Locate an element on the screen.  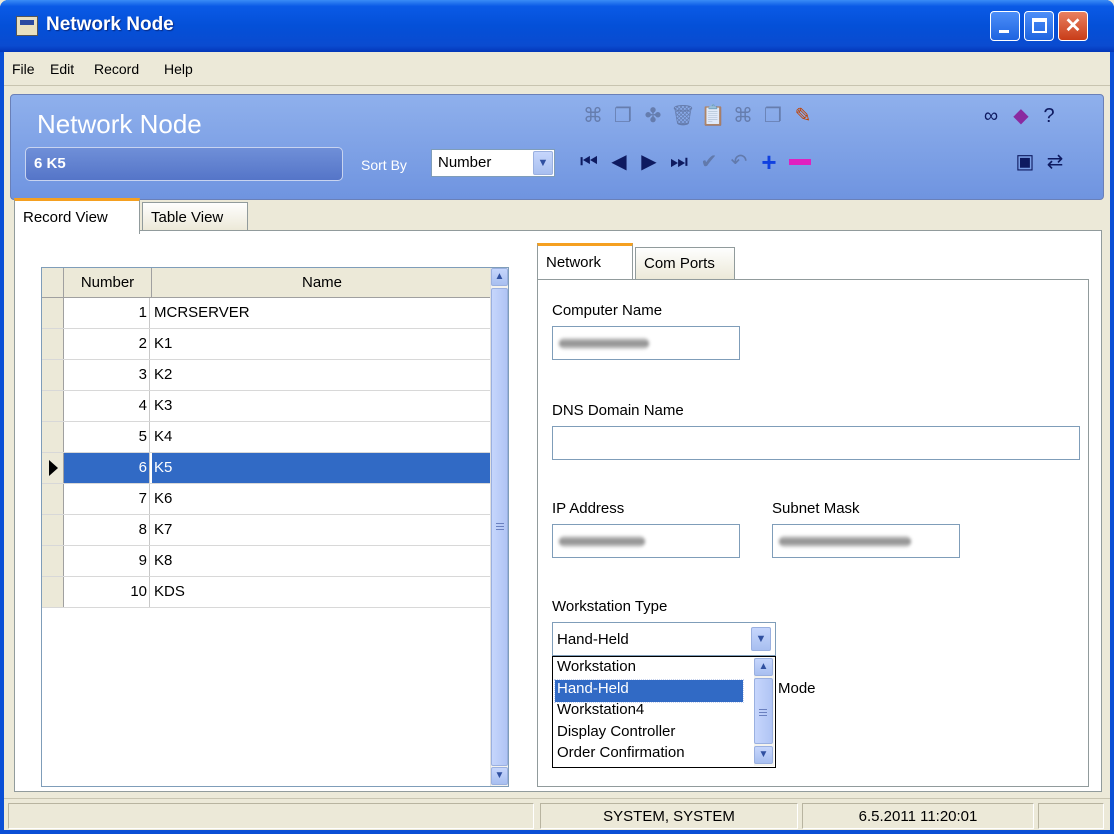
dropdown-option: Order Confirmation is located at coordinates (649, 755).